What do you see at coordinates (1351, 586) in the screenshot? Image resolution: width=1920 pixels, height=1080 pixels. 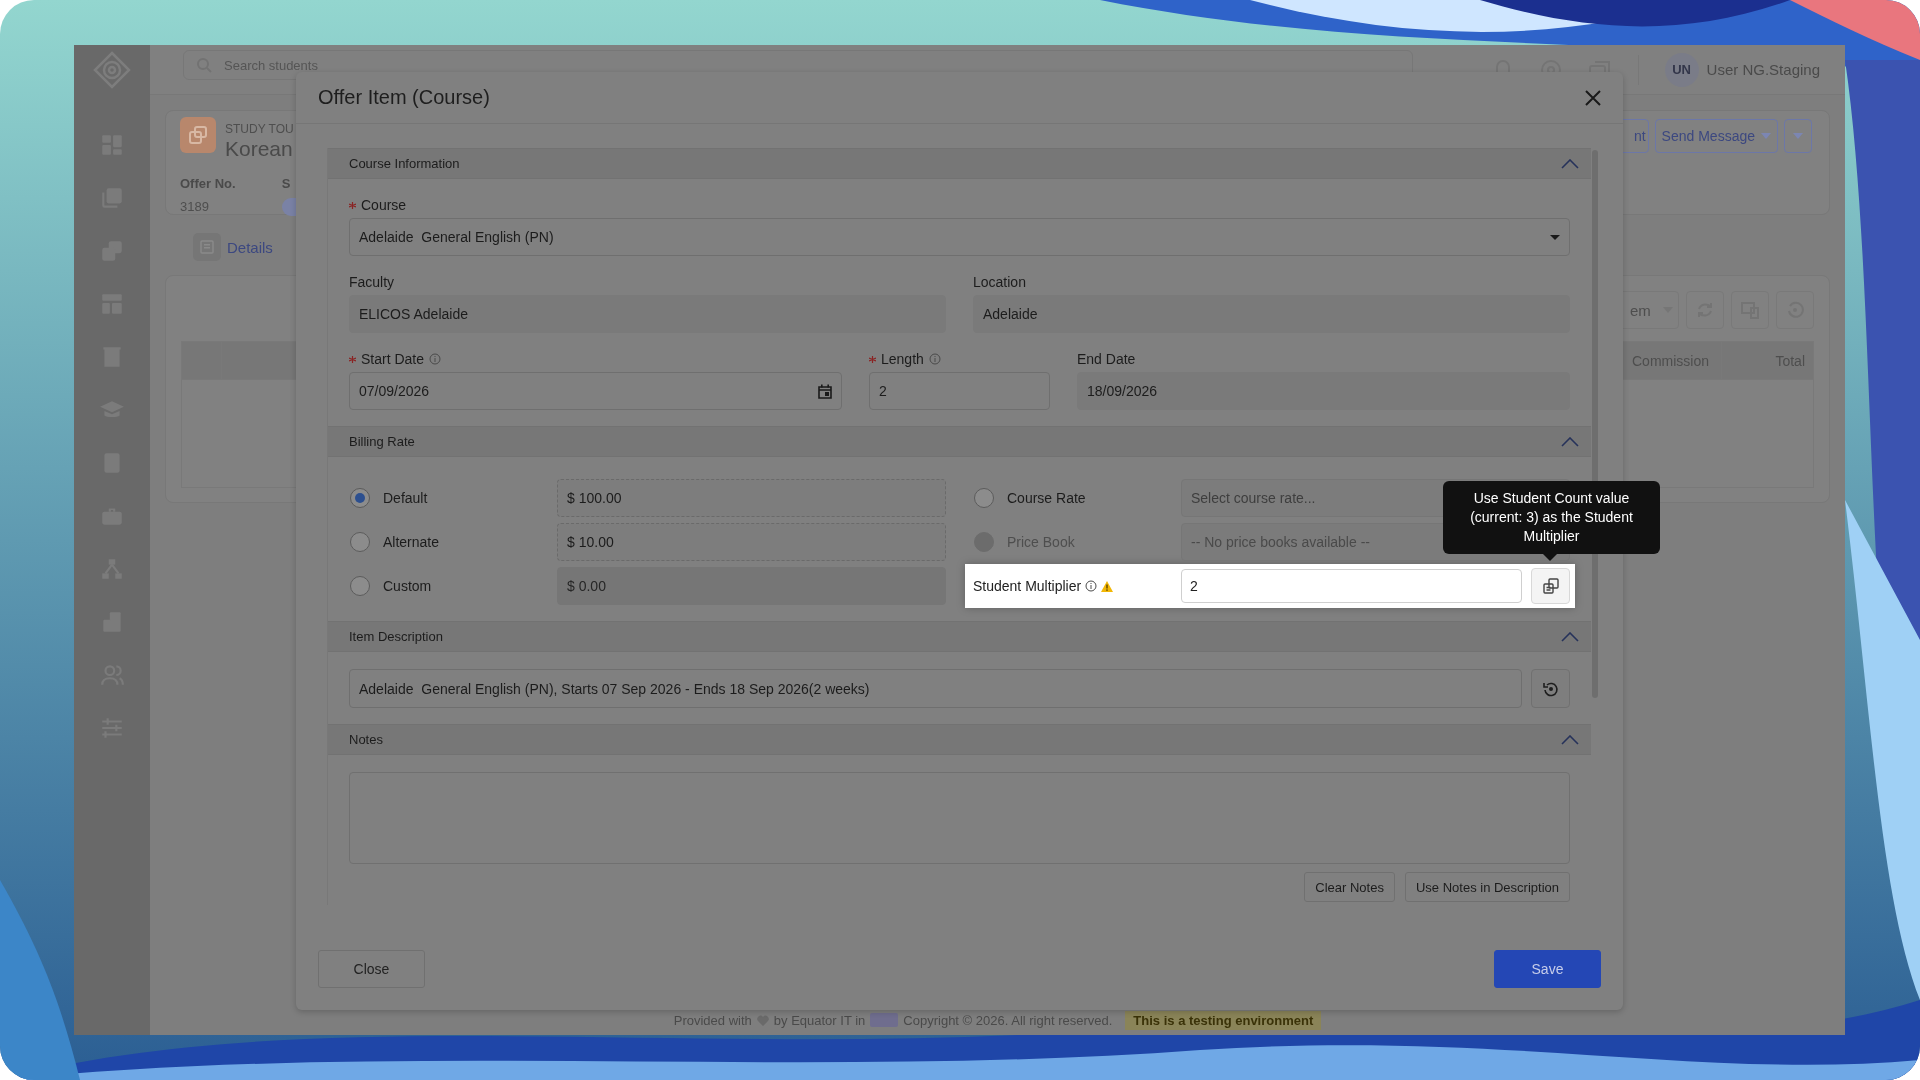 I see `multiplier-field: 2` at bounding box center [1351, 586].